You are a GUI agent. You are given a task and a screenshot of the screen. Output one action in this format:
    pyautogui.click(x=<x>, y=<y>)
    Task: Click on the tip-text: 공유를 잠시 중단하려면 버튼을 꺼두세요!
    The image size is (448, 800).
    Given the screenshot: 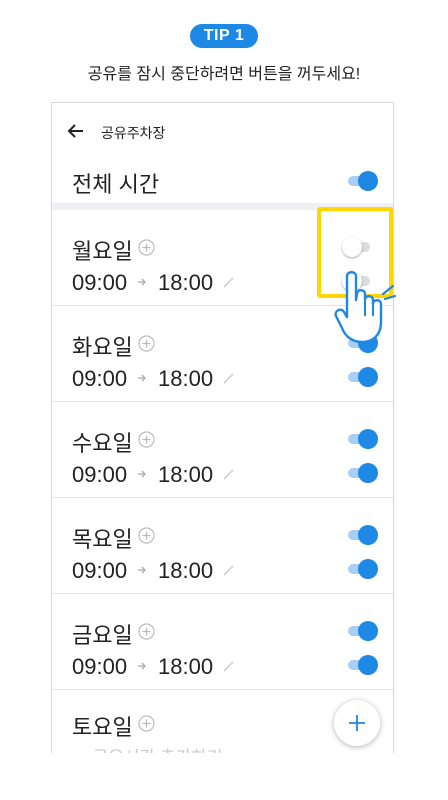 What is the action you would take?
    pyautogui.click(x=224, y=74)
    